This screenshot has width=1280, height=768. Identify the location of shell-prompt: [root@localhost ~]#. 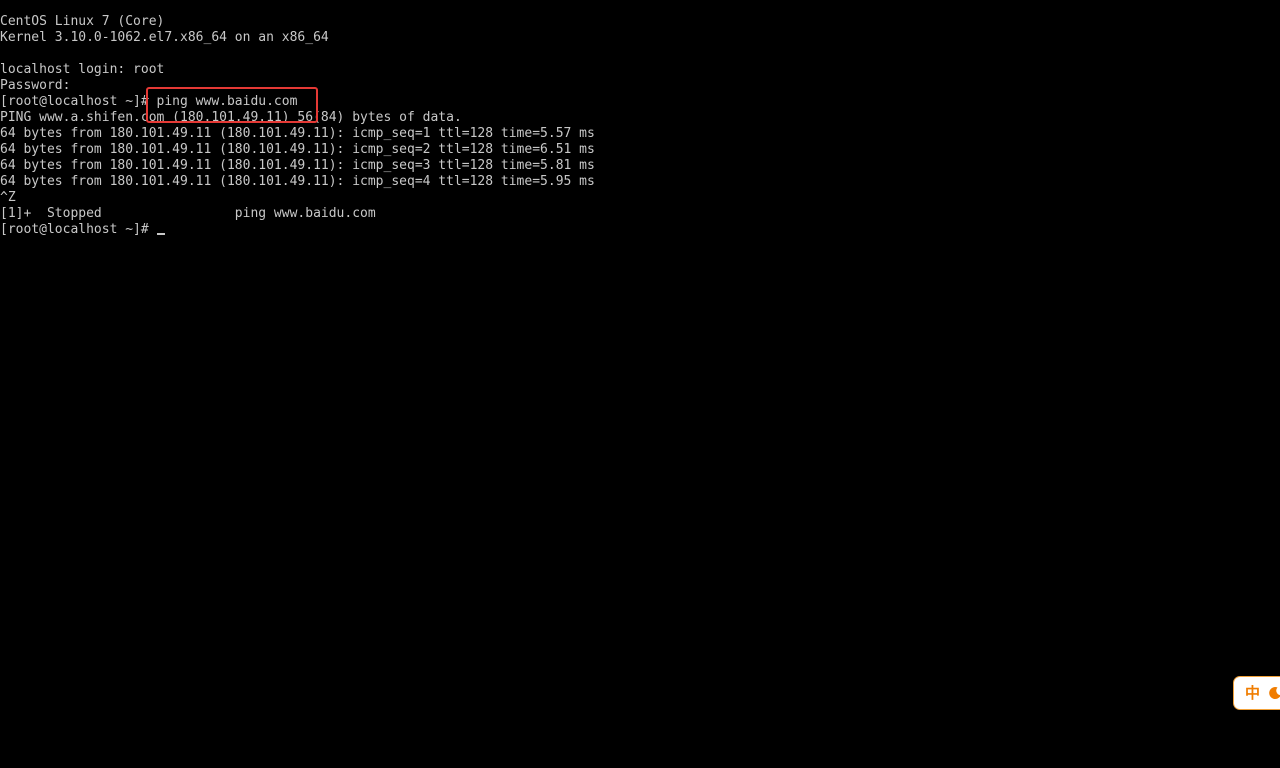
(78, 229).